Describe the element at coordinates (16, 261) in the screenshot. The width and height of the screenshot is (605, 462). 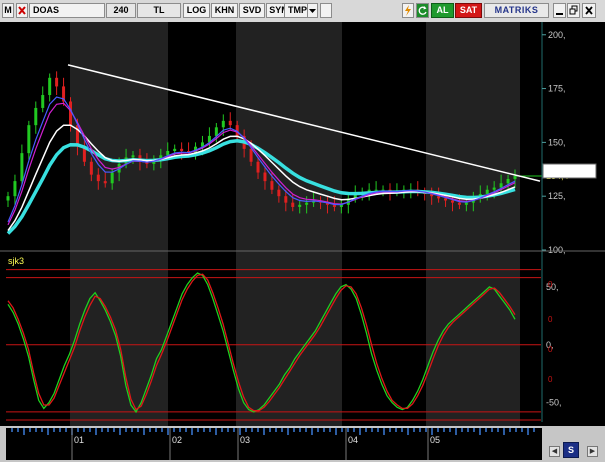
I see `indicator-title: sjk3` at that location.